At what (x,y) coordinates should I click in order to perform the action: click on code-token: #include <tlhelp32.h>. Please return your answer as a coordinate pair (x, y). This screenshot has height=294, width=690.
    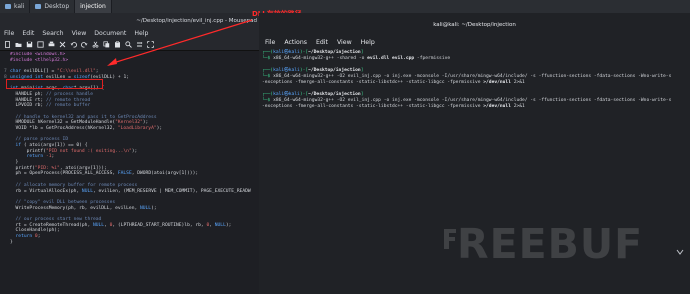
    Looking at the image, I should click on (39, 60).